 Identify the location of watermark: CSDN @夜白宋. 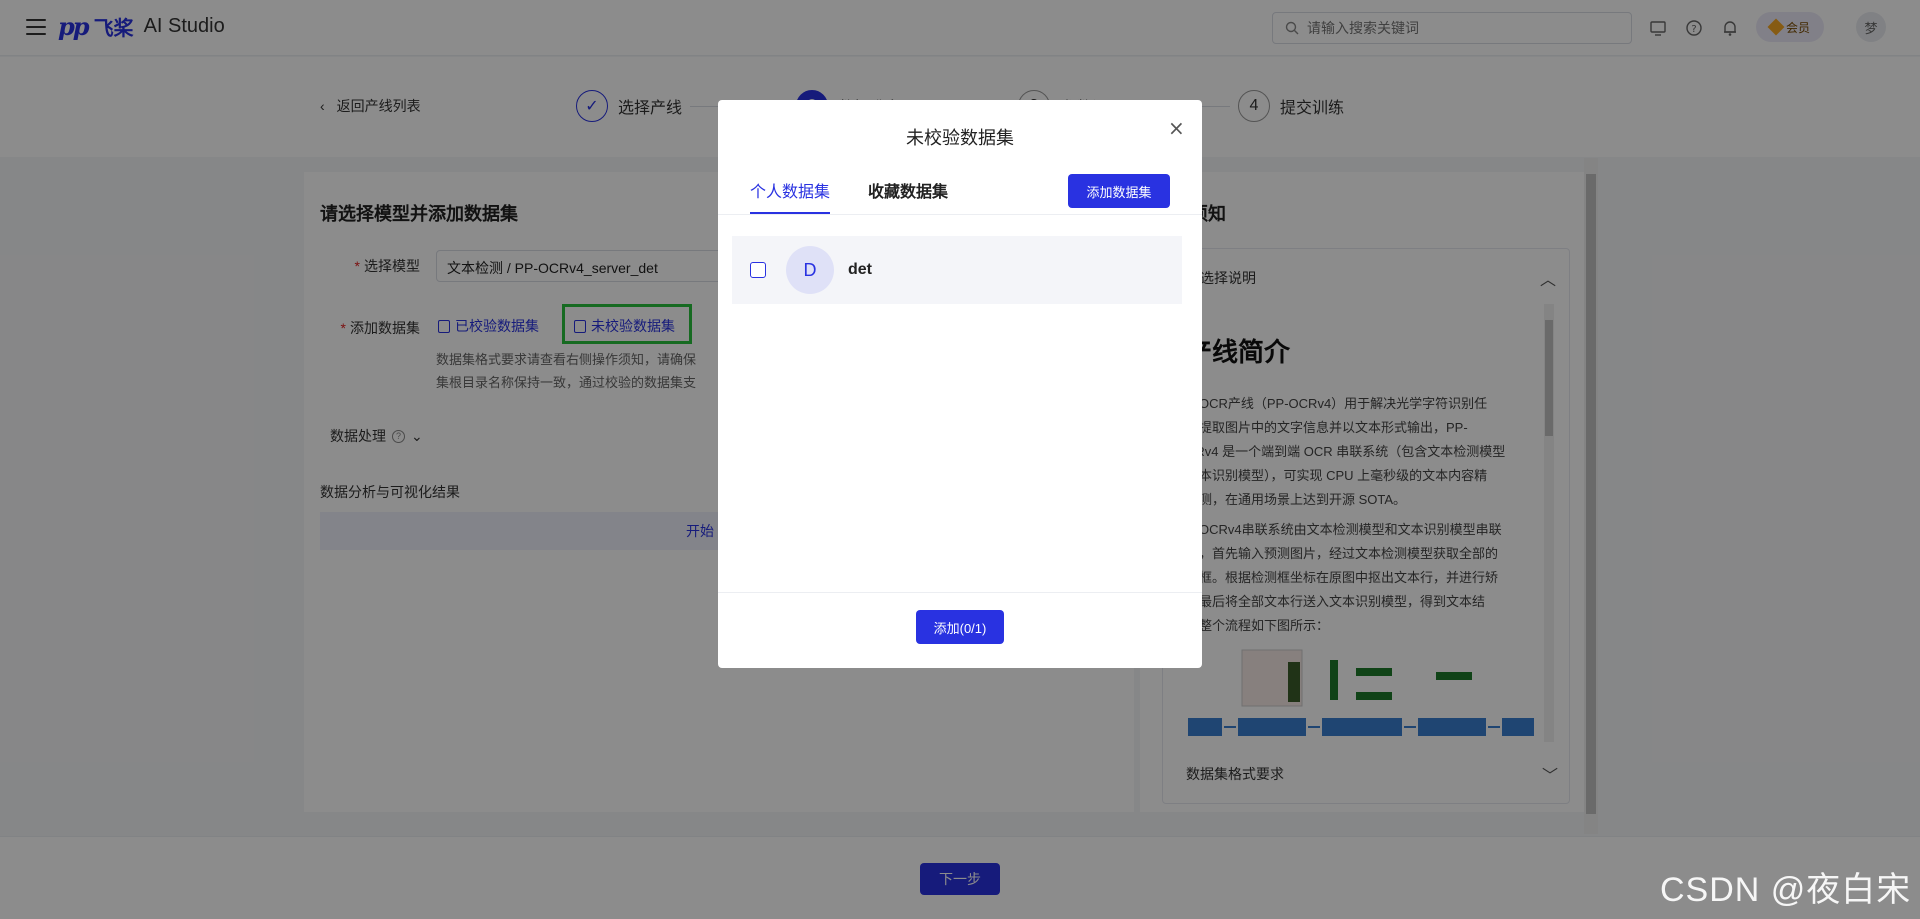
(1786, 890).